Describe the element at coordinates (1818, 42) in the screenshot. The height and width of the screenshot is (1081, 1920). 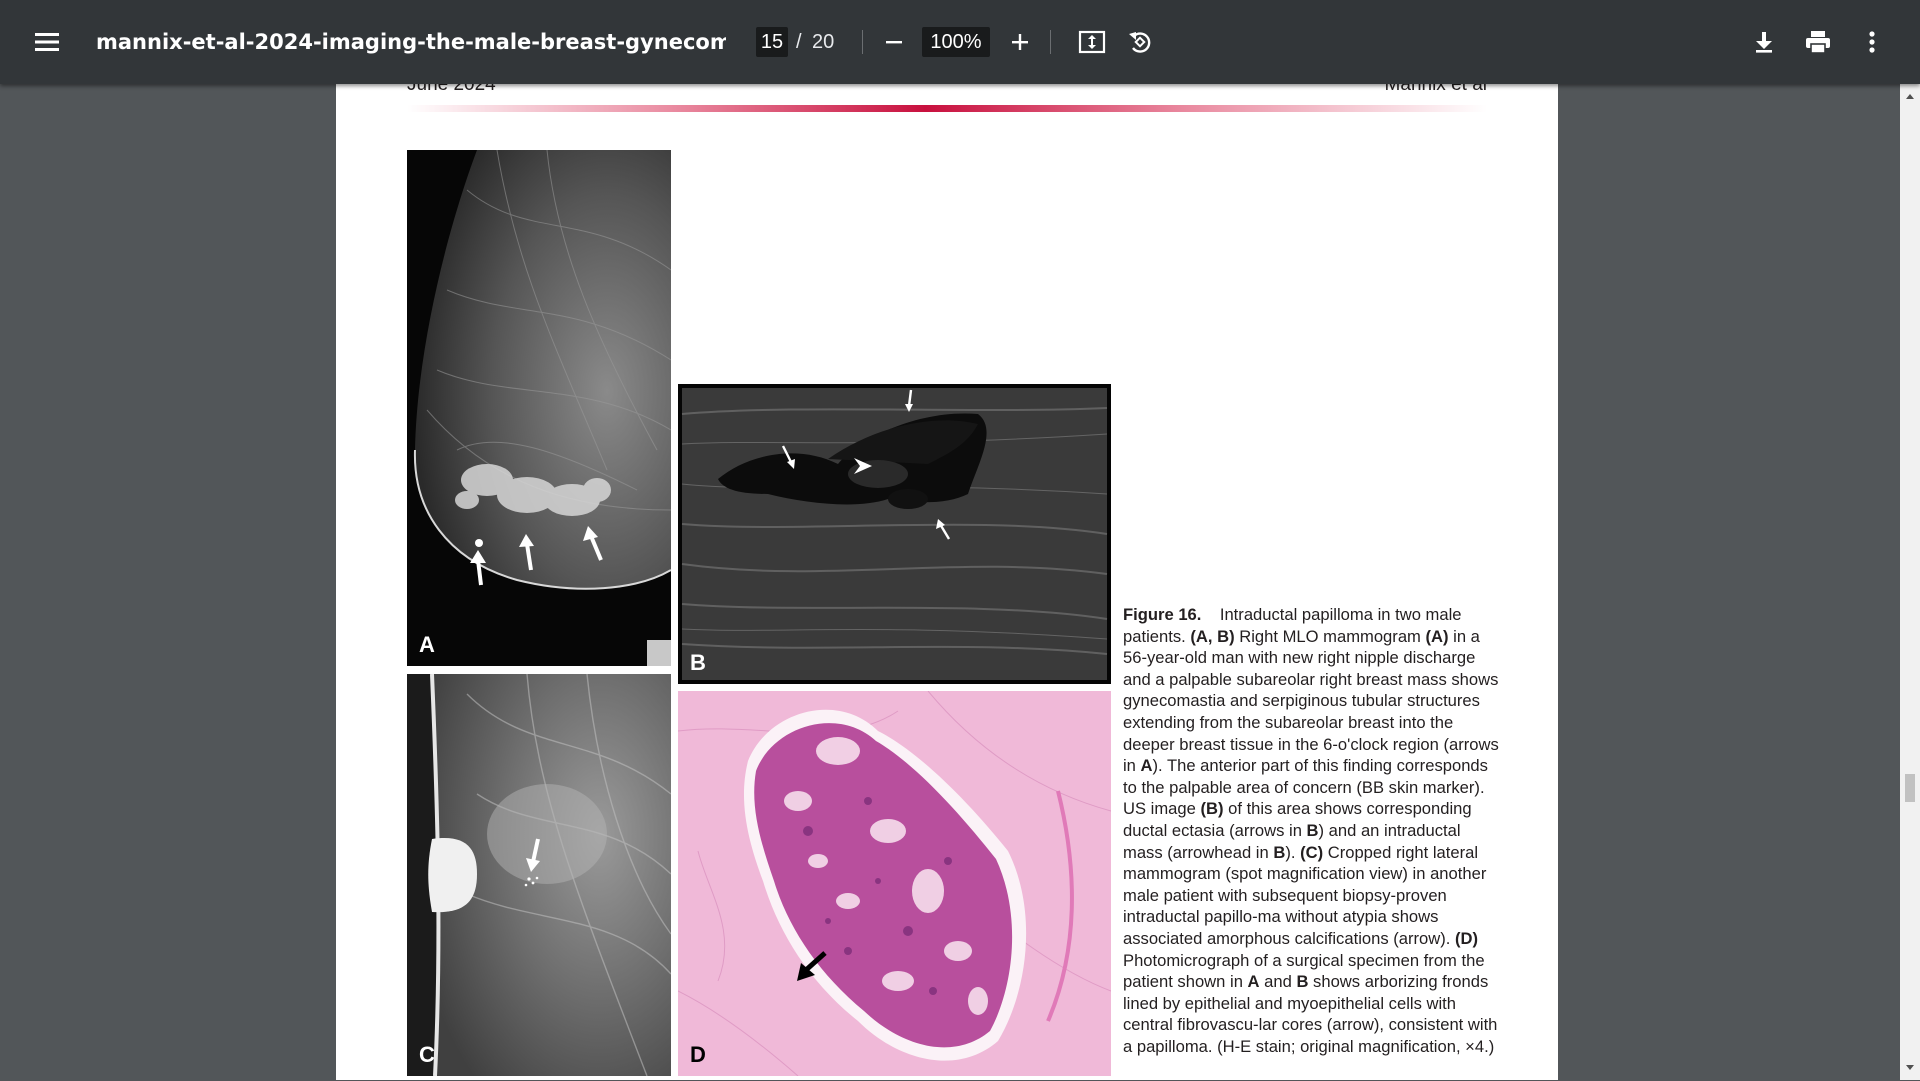
I see `print-icon` at that location.